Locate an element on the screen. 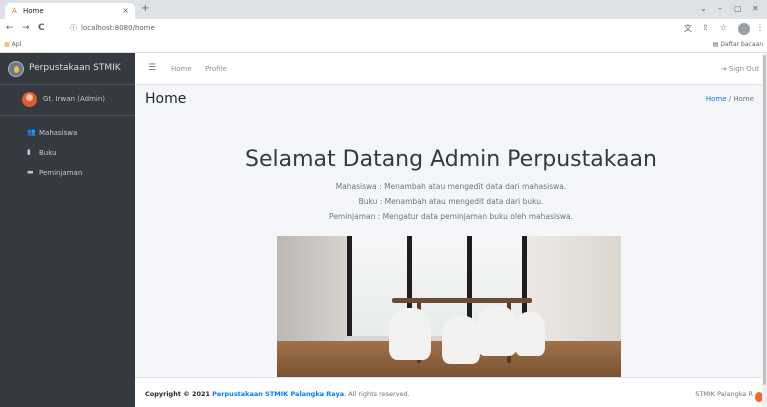  user-panel: Gt. Irwan (Admin) is located at coordinates (67, 100).